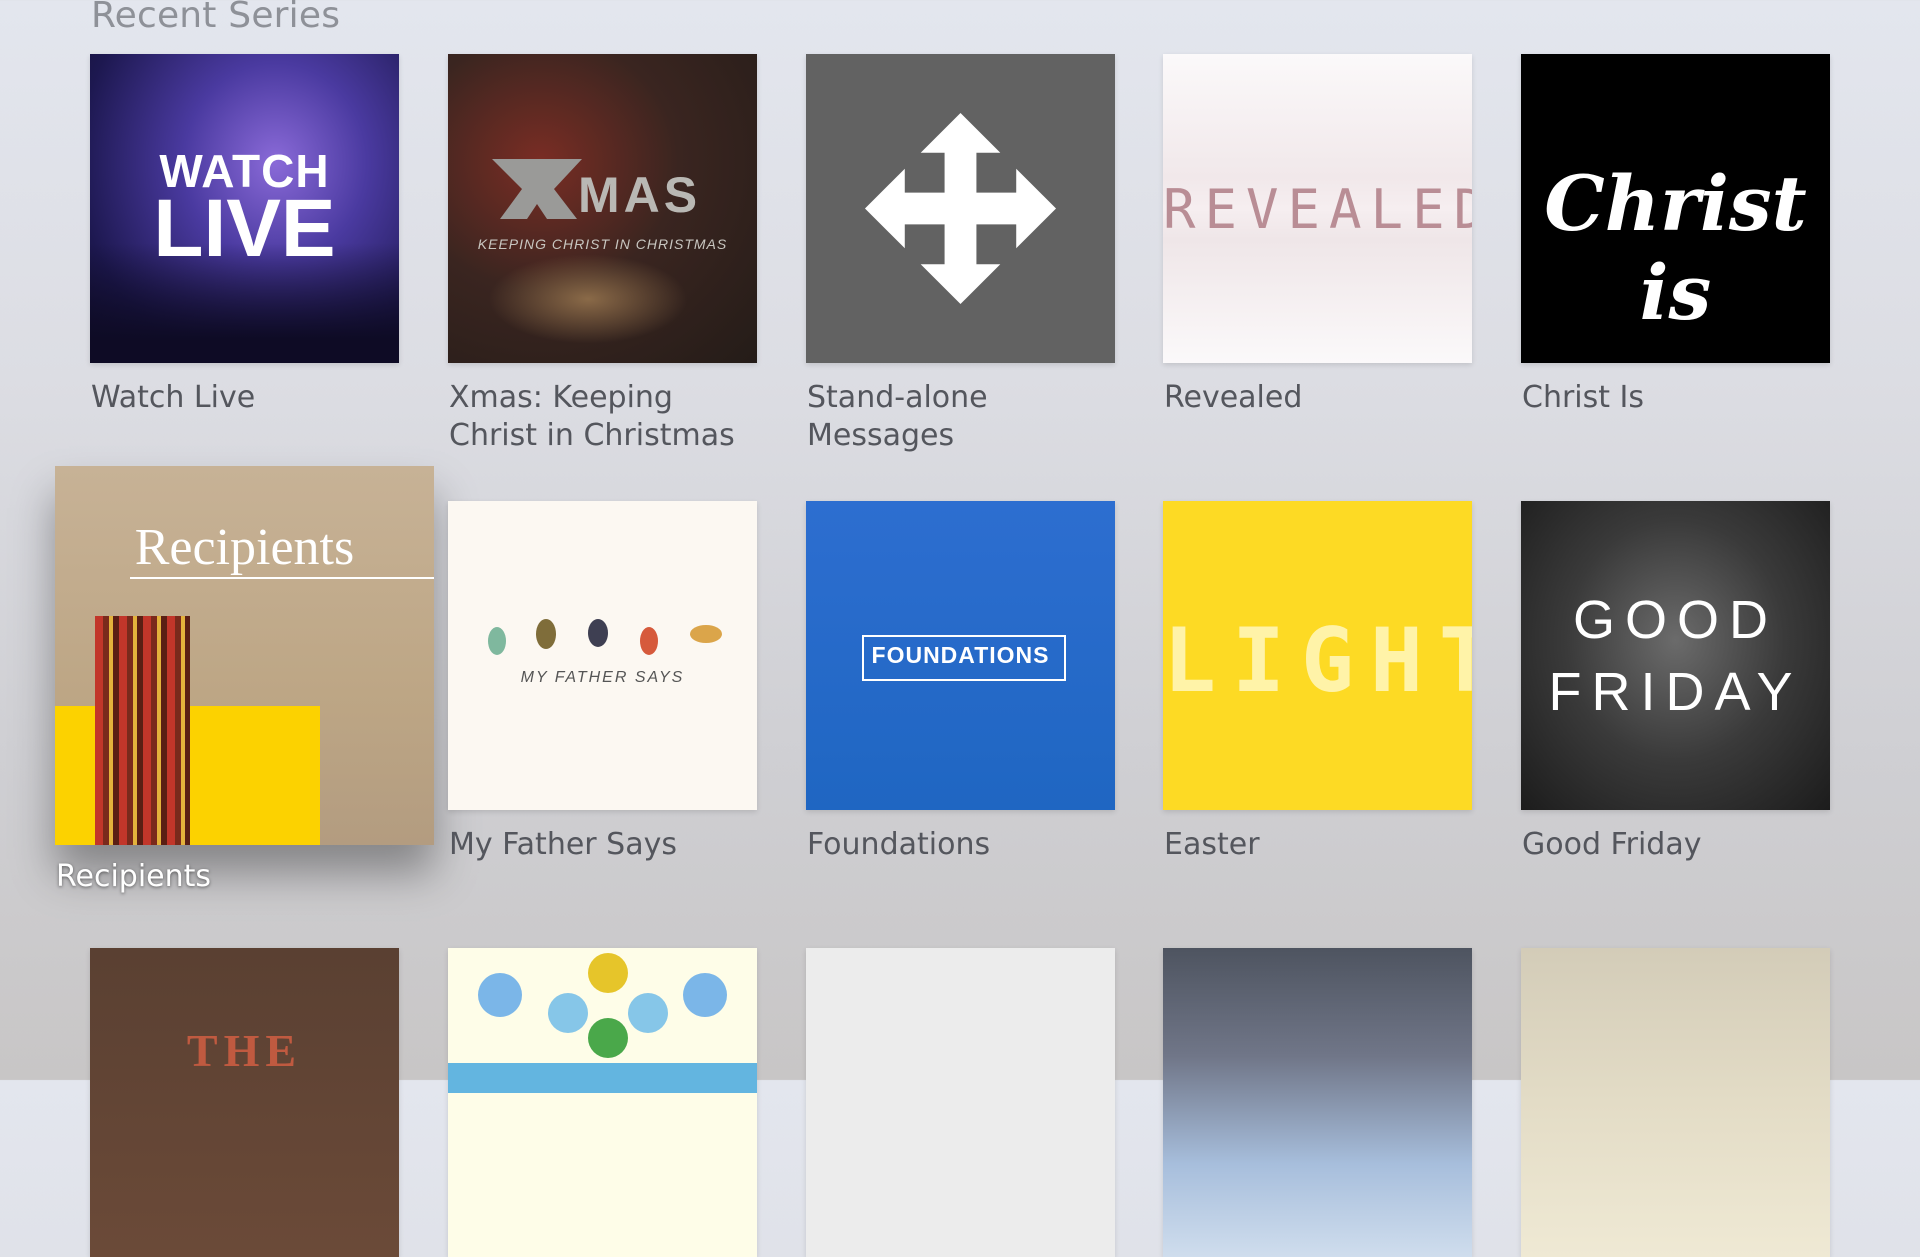  What do you see at coordinates (1675, 692) in the screenshot?
I see `art-line2: FRIDAY` at bounding box center [1675, 692].